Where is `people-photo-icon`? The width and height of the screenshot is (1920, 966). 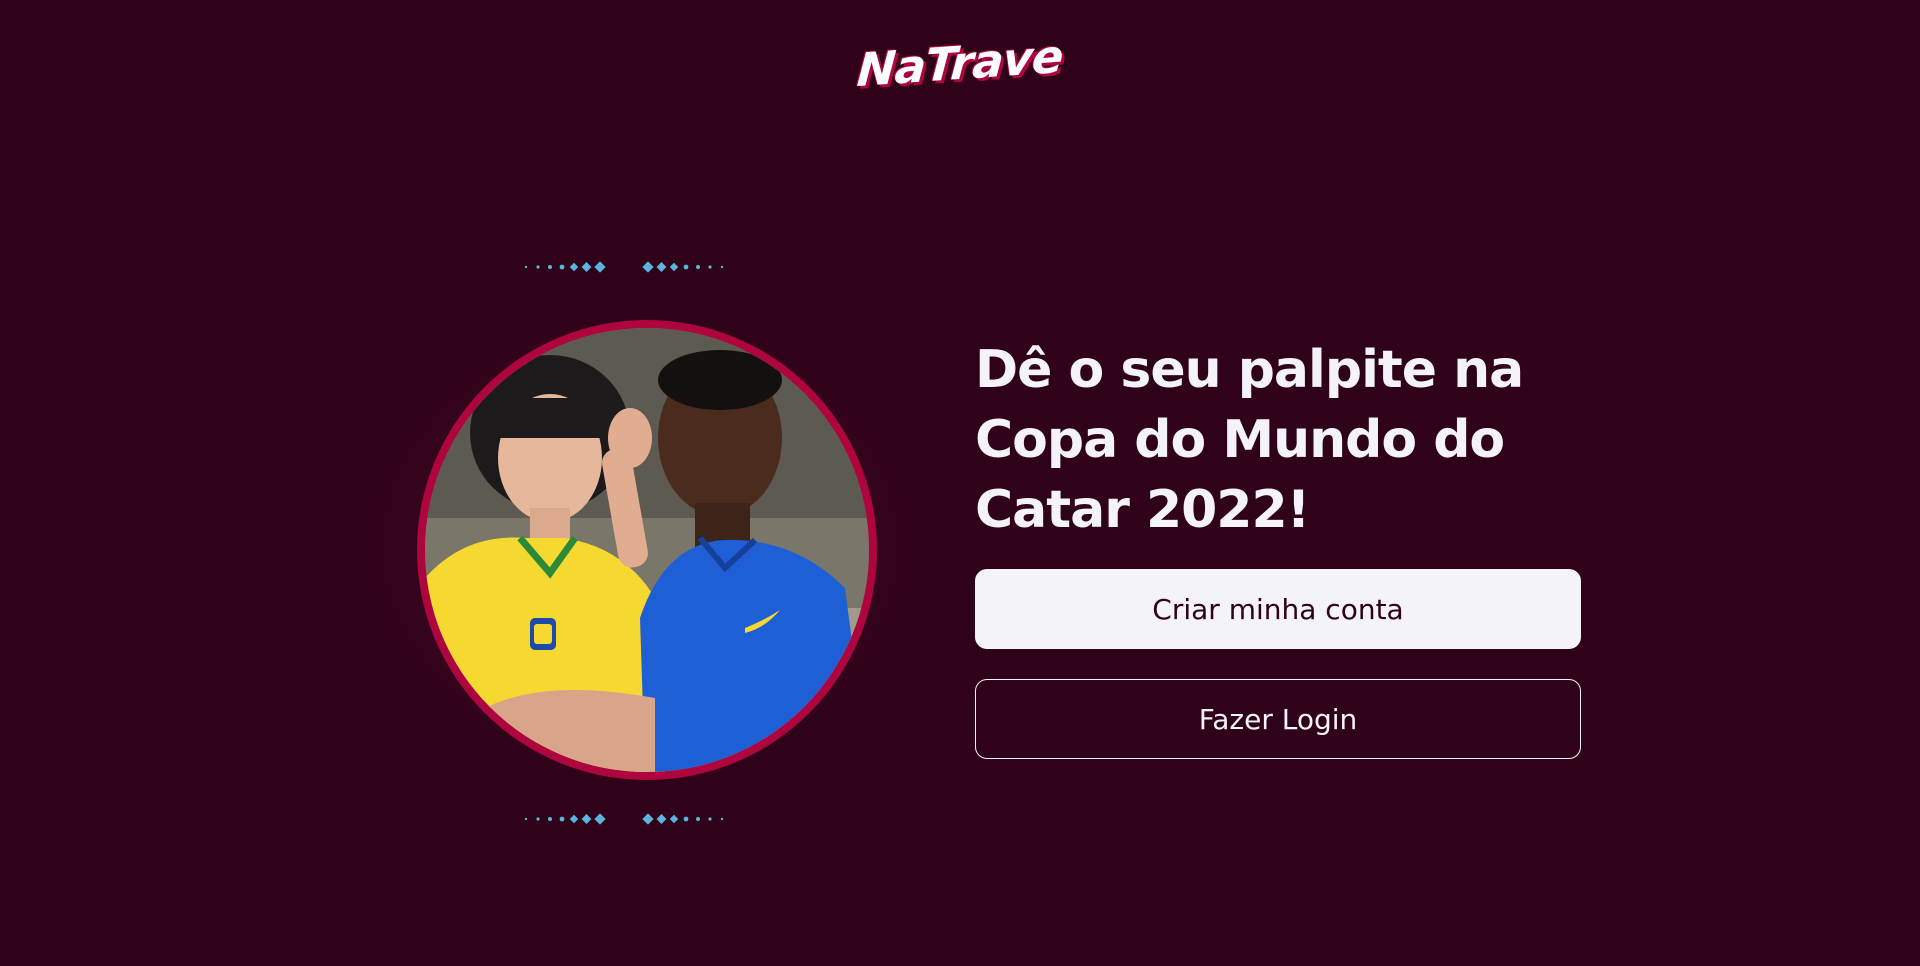 people-photo-icon is located at coordinates (647, 550).